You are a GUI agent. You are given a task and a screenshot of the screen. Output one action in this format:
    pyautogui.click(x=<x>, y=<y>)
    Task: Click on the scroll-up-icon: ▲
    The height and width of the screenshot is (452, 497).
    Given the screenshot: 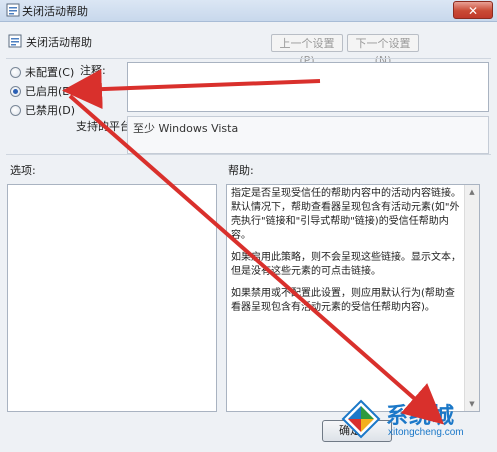 What is the action you would take?
    pyautogui.click(x=472, y=192)
    